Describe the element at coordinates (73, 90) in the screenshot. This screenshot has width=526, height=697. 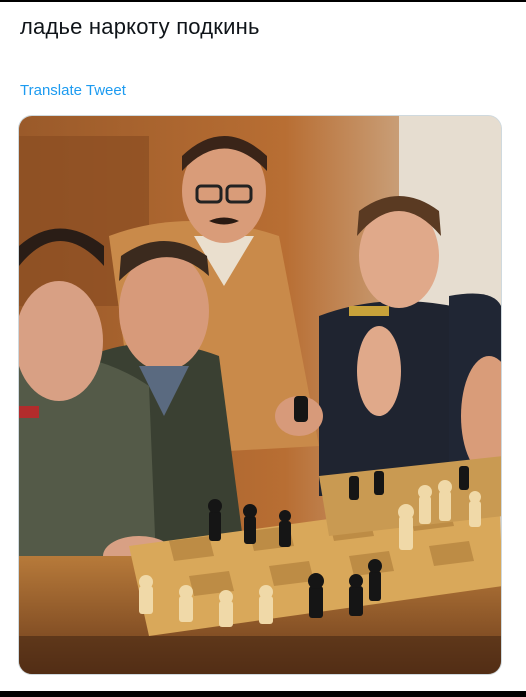
I see `translate-tweet-link: Translate Tweet` at that location.